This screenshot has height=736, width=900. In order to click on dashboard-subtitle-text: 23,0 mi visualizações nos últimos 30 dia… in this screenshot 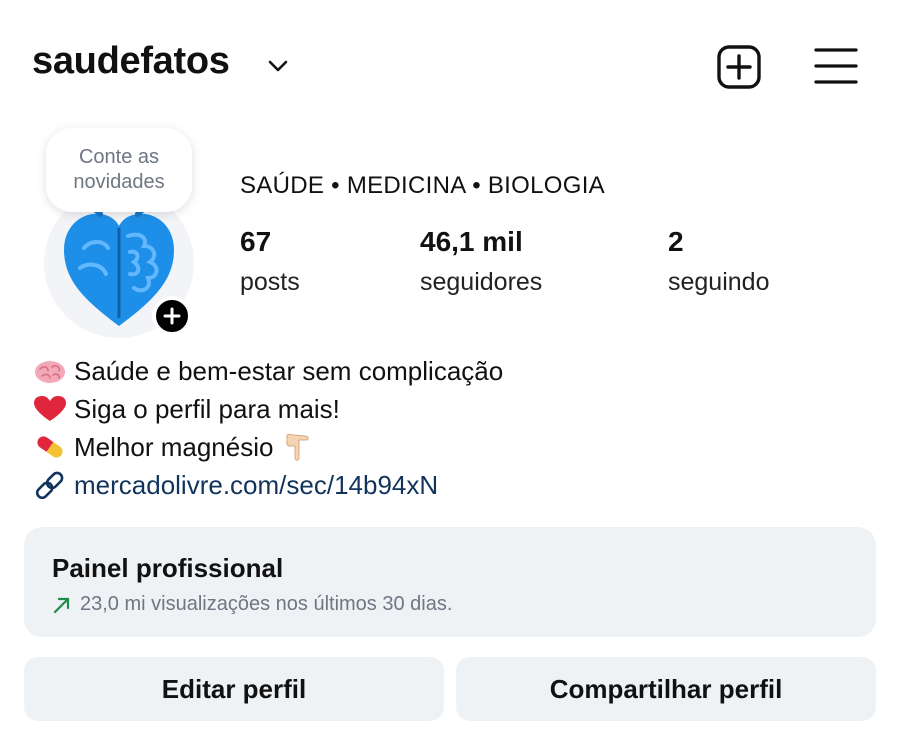, I will do `click(266, 604)`.